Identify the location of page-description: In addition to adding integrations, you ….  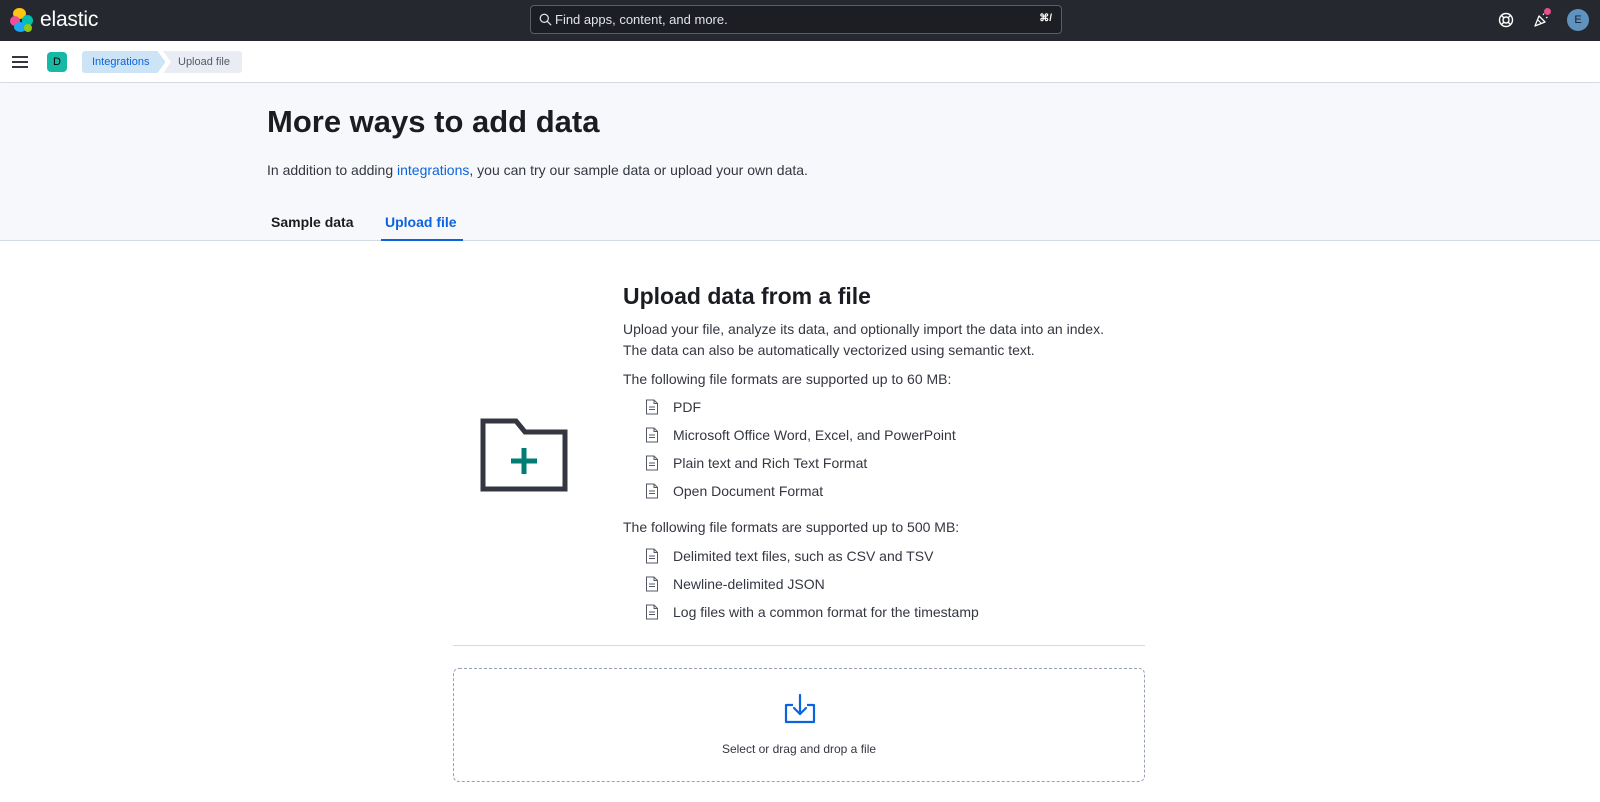
(537, 170).